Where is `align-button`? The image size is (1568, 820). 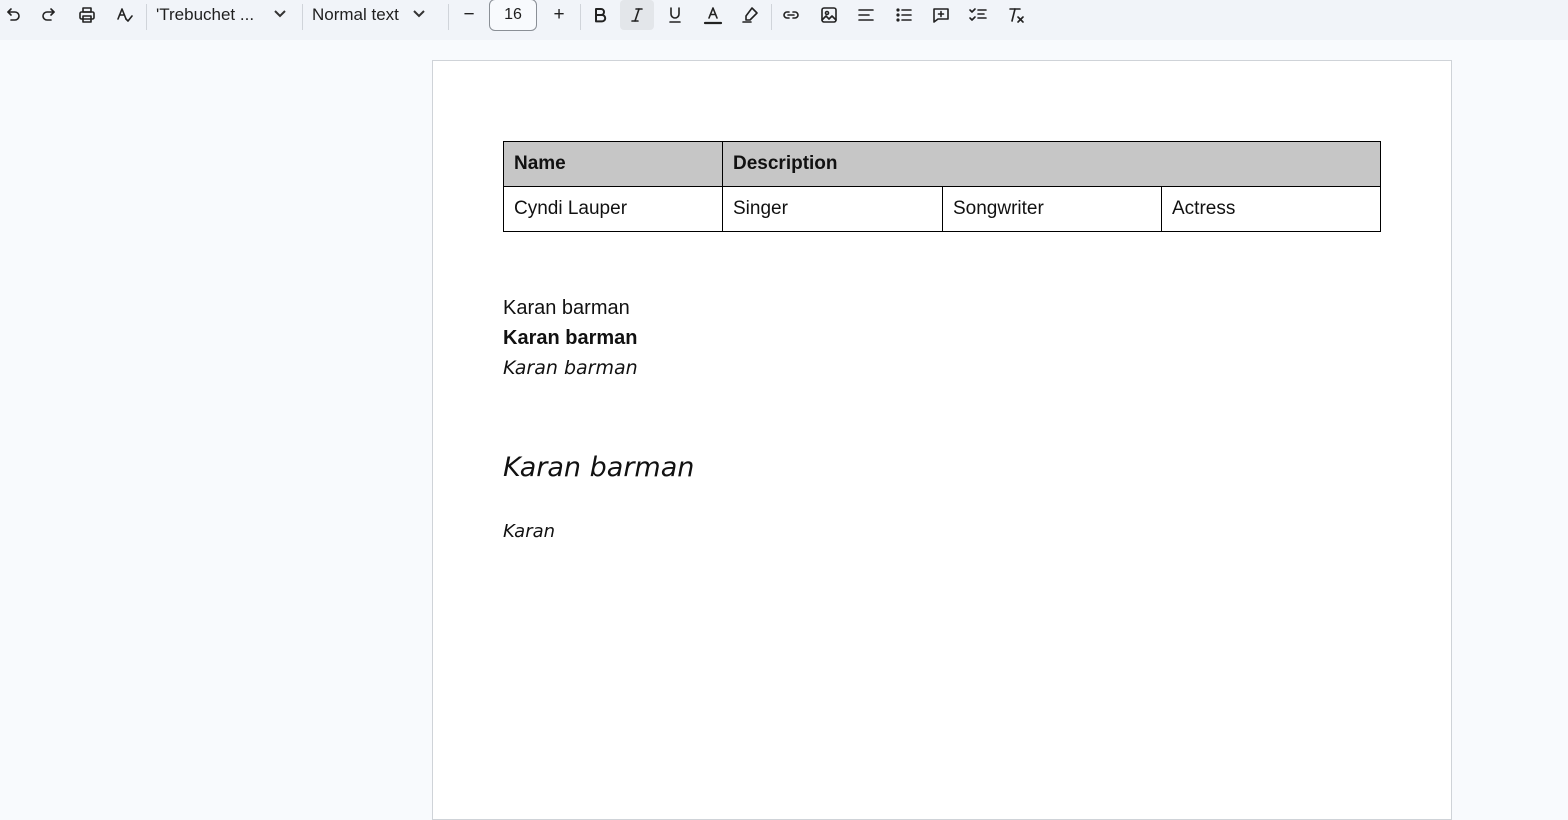 align-button is located at coordinates (866, 15).